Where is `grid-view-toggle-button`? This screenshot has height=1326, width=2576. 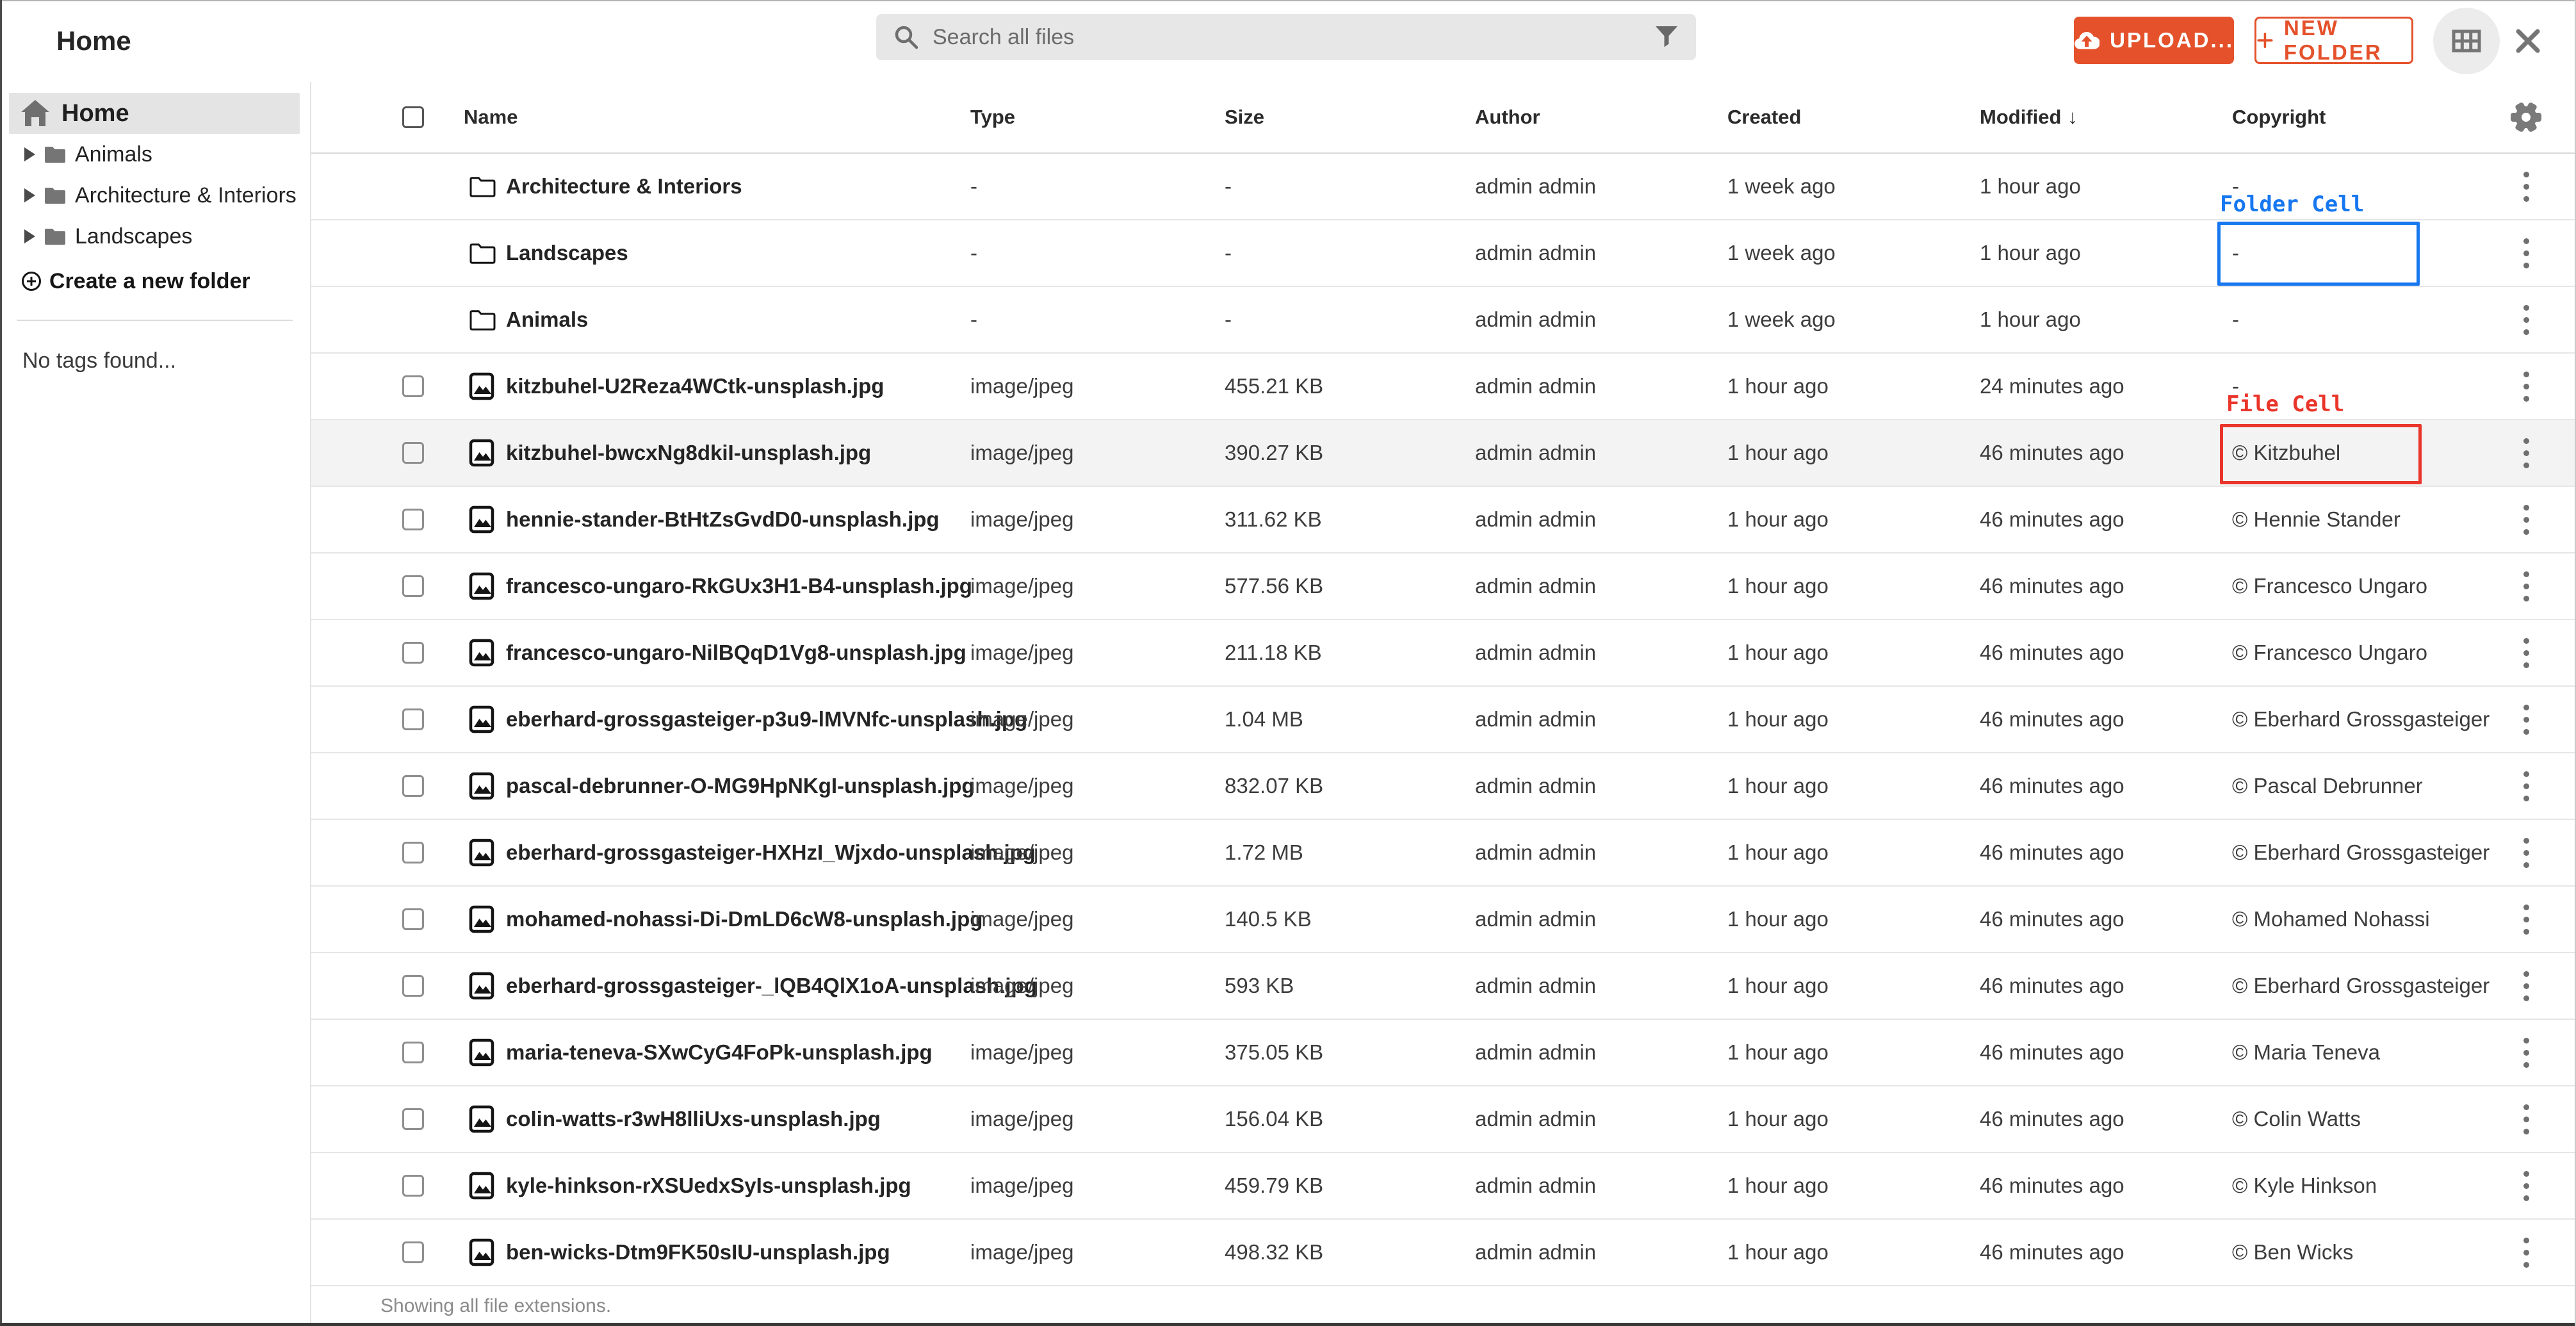
grid-view-toggle-button is located at coordinates (2466, 41).